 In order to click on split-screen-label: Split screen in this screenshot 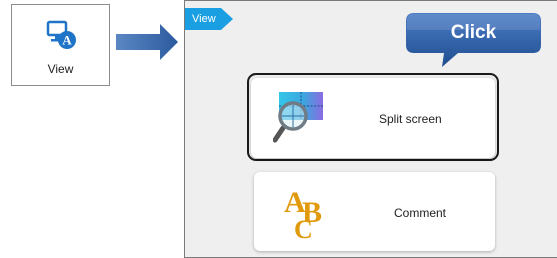, I will do `click(410, 119)`.